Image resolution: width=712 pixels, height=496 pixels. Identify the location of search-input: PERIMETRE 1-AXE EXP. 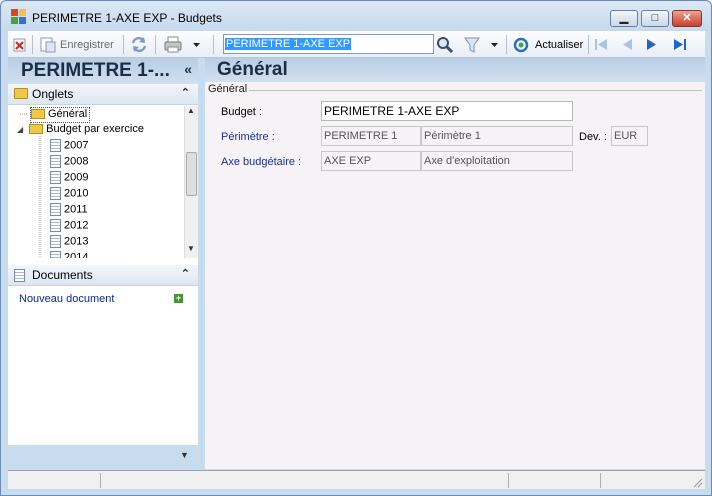
(328, 44).